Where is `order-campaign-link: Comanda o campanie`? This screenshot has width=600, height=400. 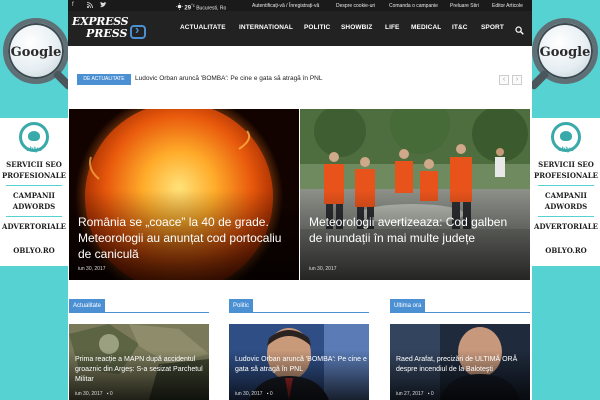
order-campaign-link: Comanda o campanie is located at coordinates (413, 6).